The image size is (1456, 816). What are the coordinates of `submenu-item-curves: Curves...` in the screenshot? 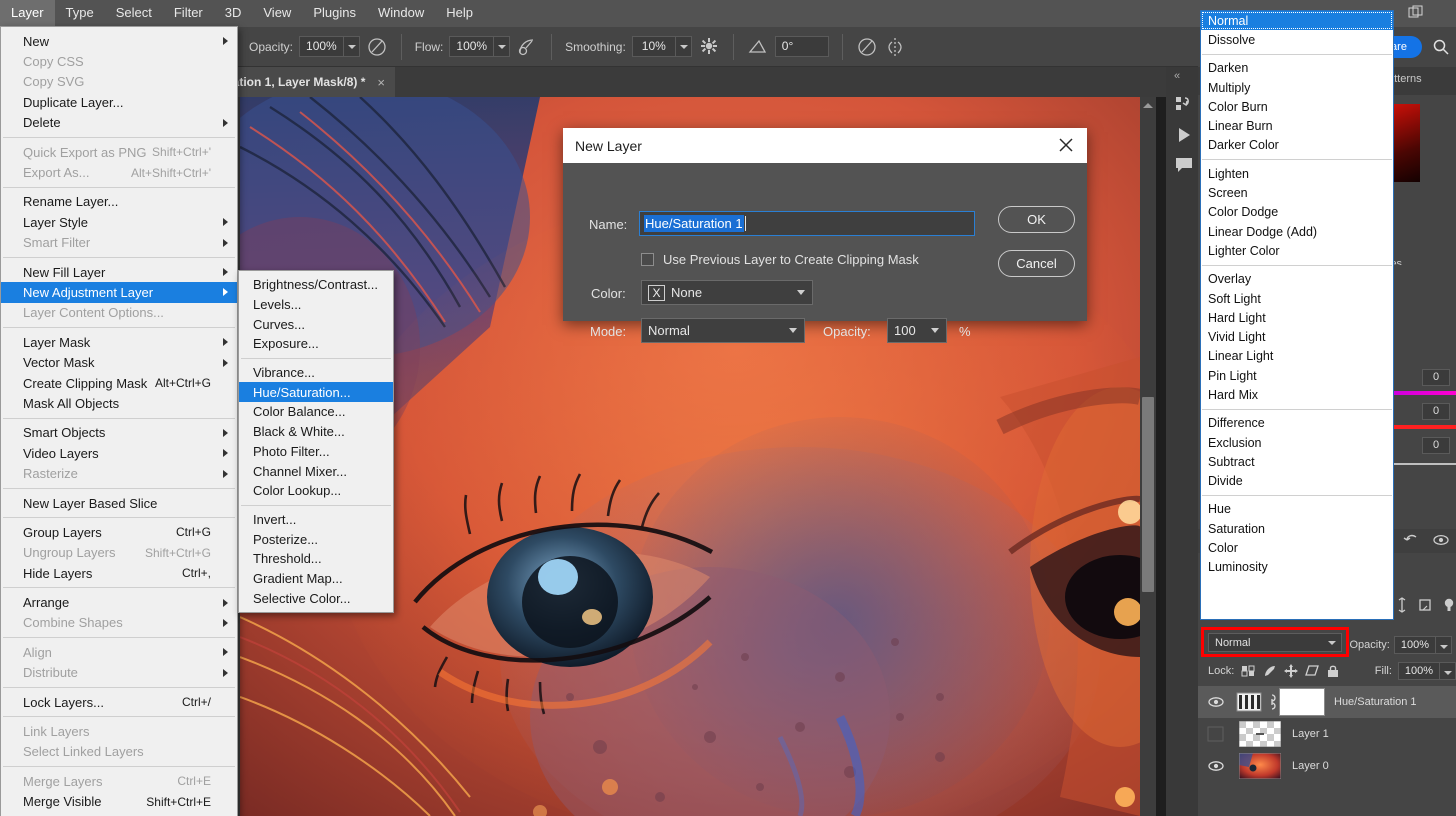 It's located at (316, 324).